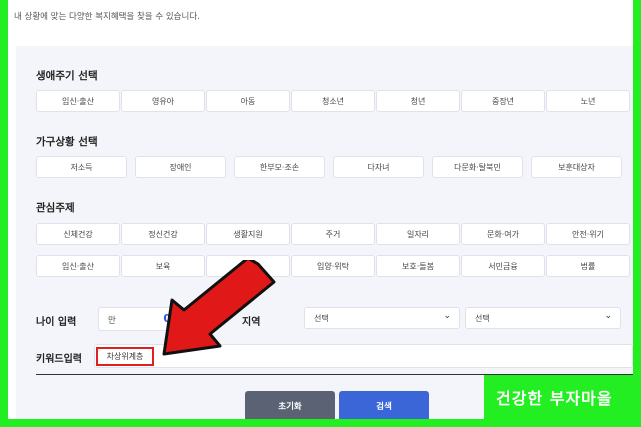 This screenshot has width=641, height=427. What do you see at coordinates (55, 208) in the screenshot?
I see `interest-title: 관심주제` at bounding box center [55, 208].